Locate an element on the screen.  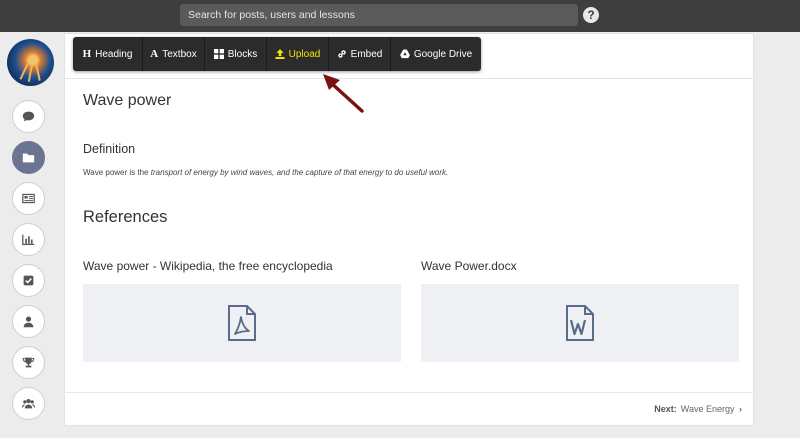
help-icon: ? is located at coordinates (591, 15).